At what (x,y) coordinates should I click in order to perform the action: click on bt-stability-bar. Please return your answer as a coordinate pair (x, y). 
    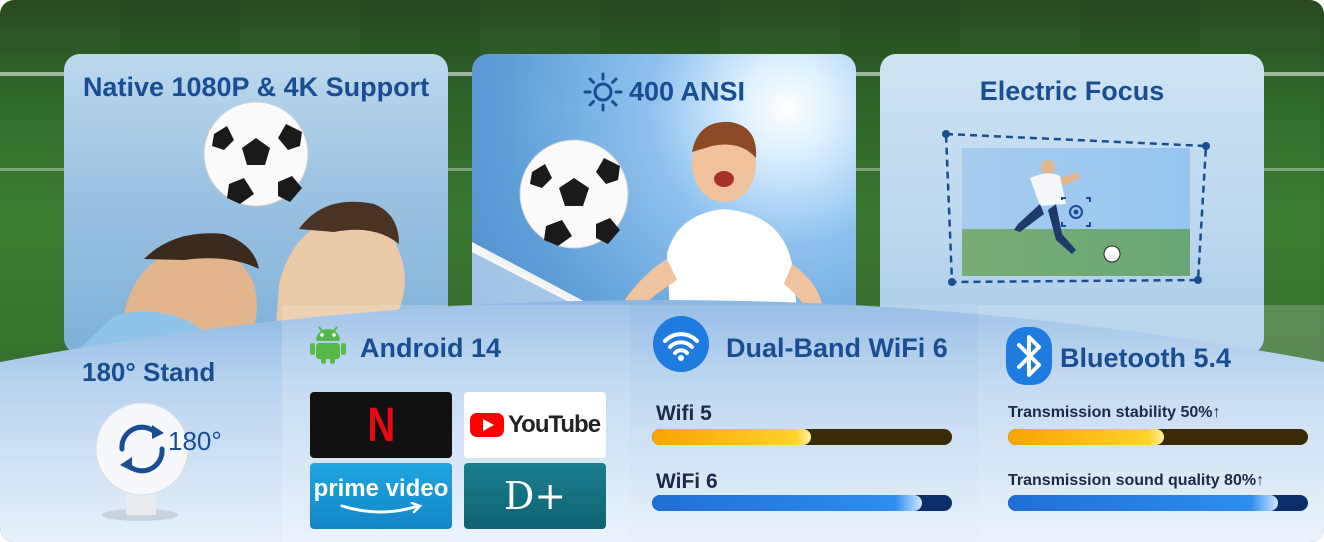
    Looking at the image, I should click on (1158, 437).